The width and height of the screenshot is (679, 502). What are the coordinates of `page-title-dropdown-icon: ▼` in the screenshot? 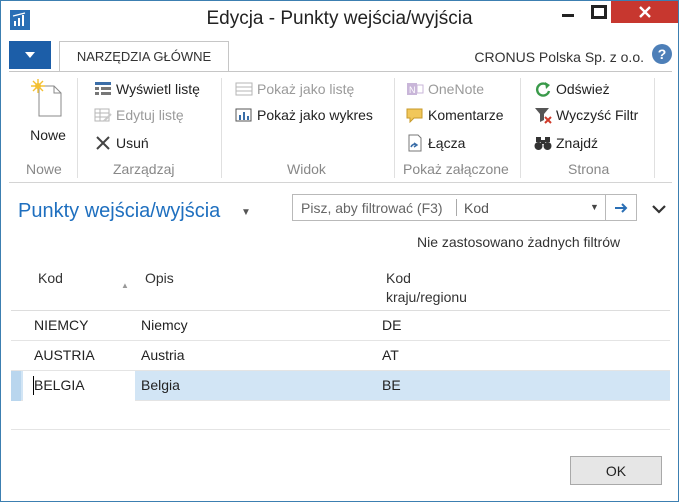 It's located at (246, 212).